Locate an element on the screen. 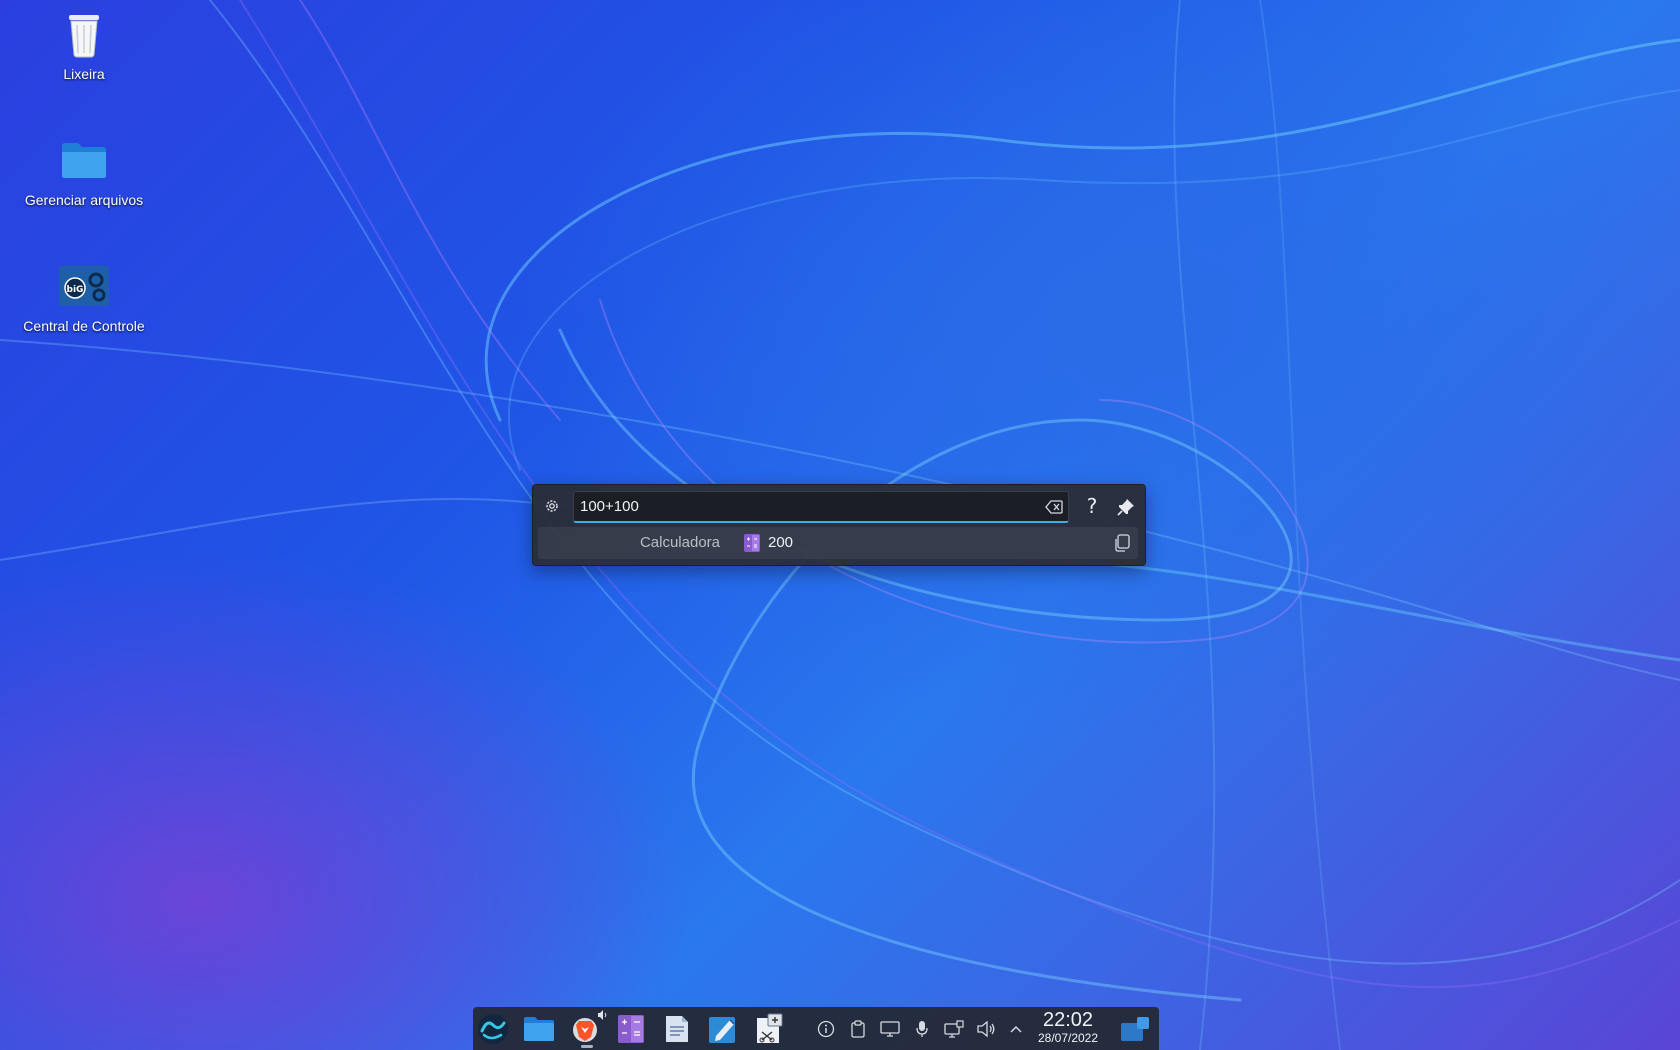 The image size is (1680, 1050). text-editor-icon is located at coordinates (677, 1029).